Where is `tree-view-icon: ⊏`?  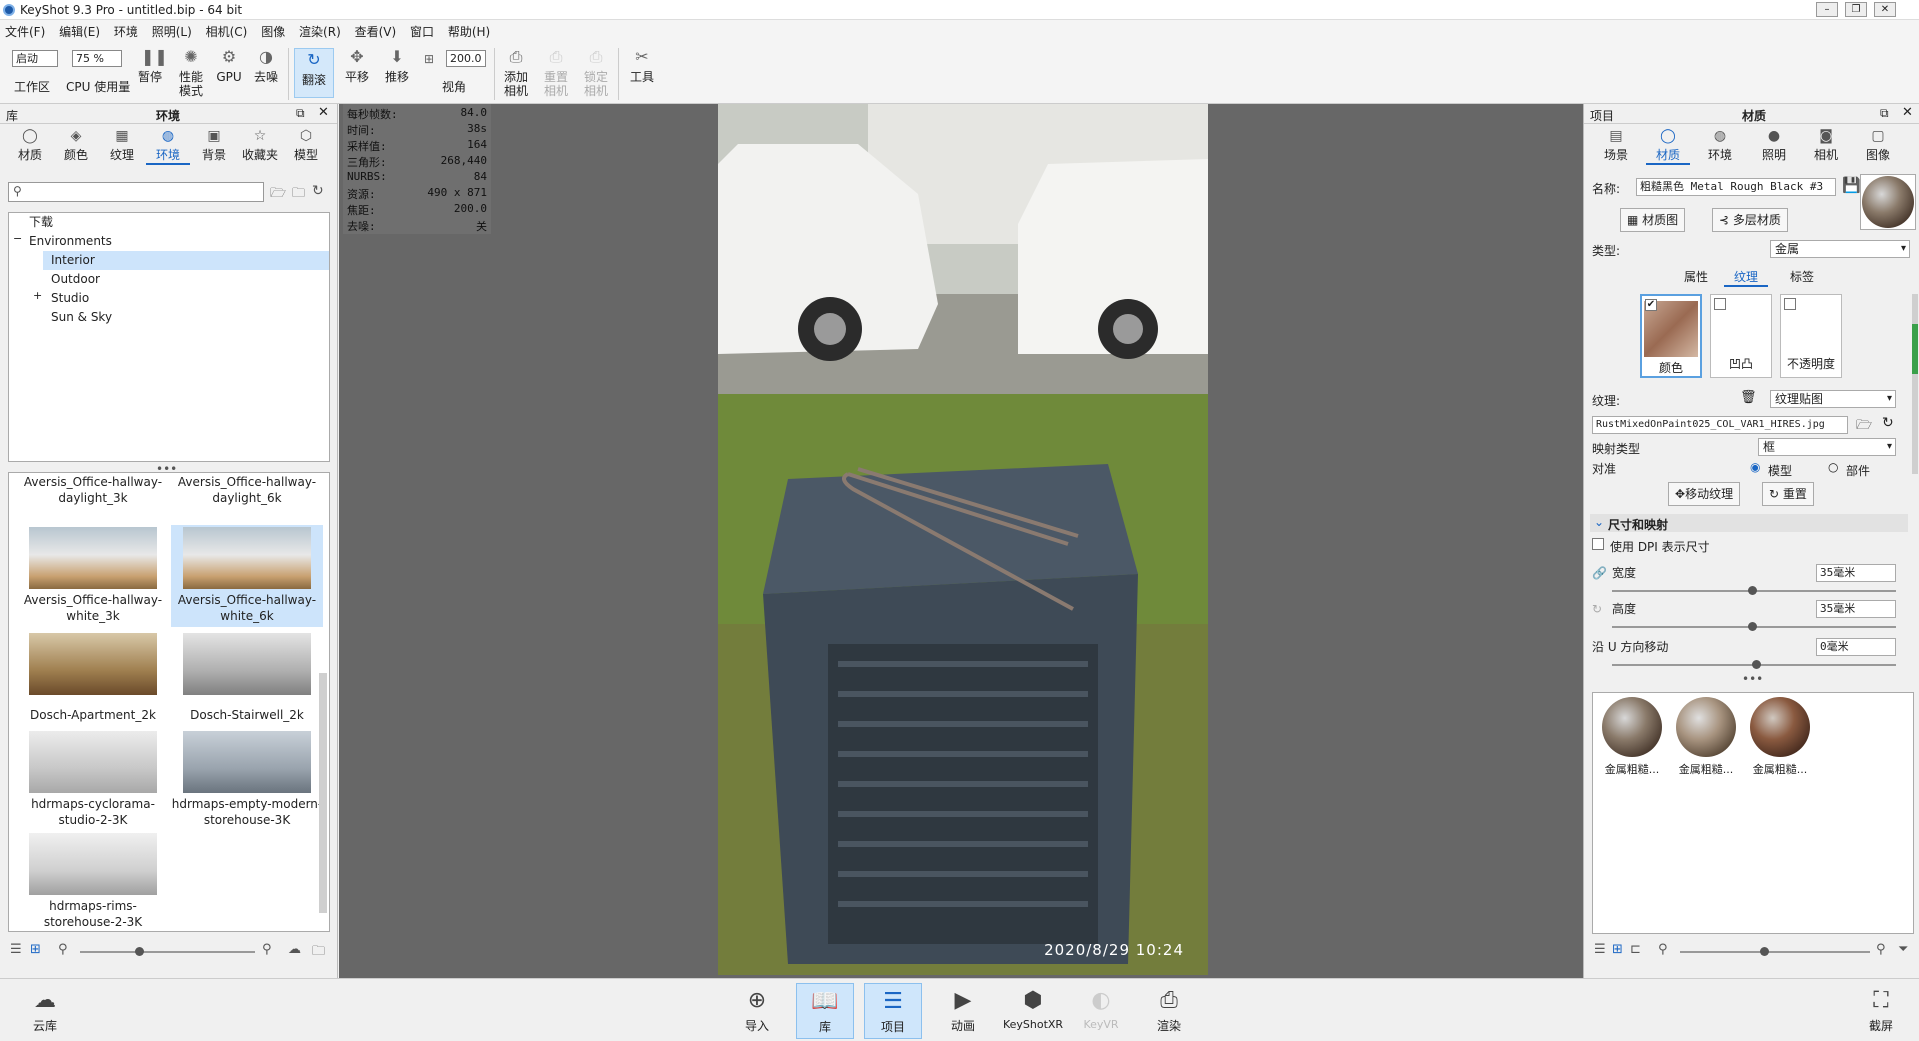 tree-view-icon: ⊏ is located at coordinates (1635, 949).